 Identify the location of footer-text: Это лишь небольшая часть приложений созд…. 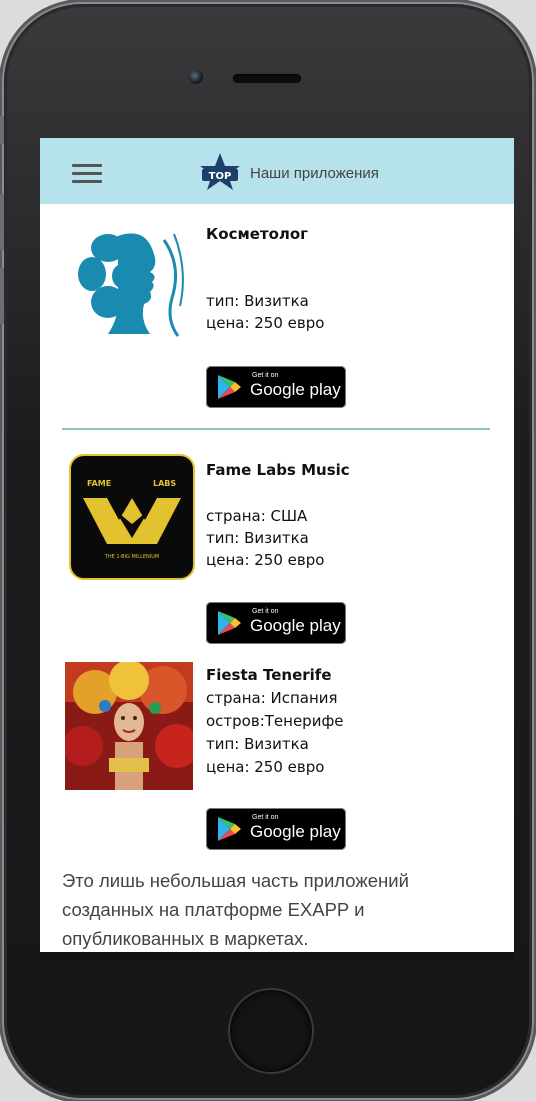
(235, 909).